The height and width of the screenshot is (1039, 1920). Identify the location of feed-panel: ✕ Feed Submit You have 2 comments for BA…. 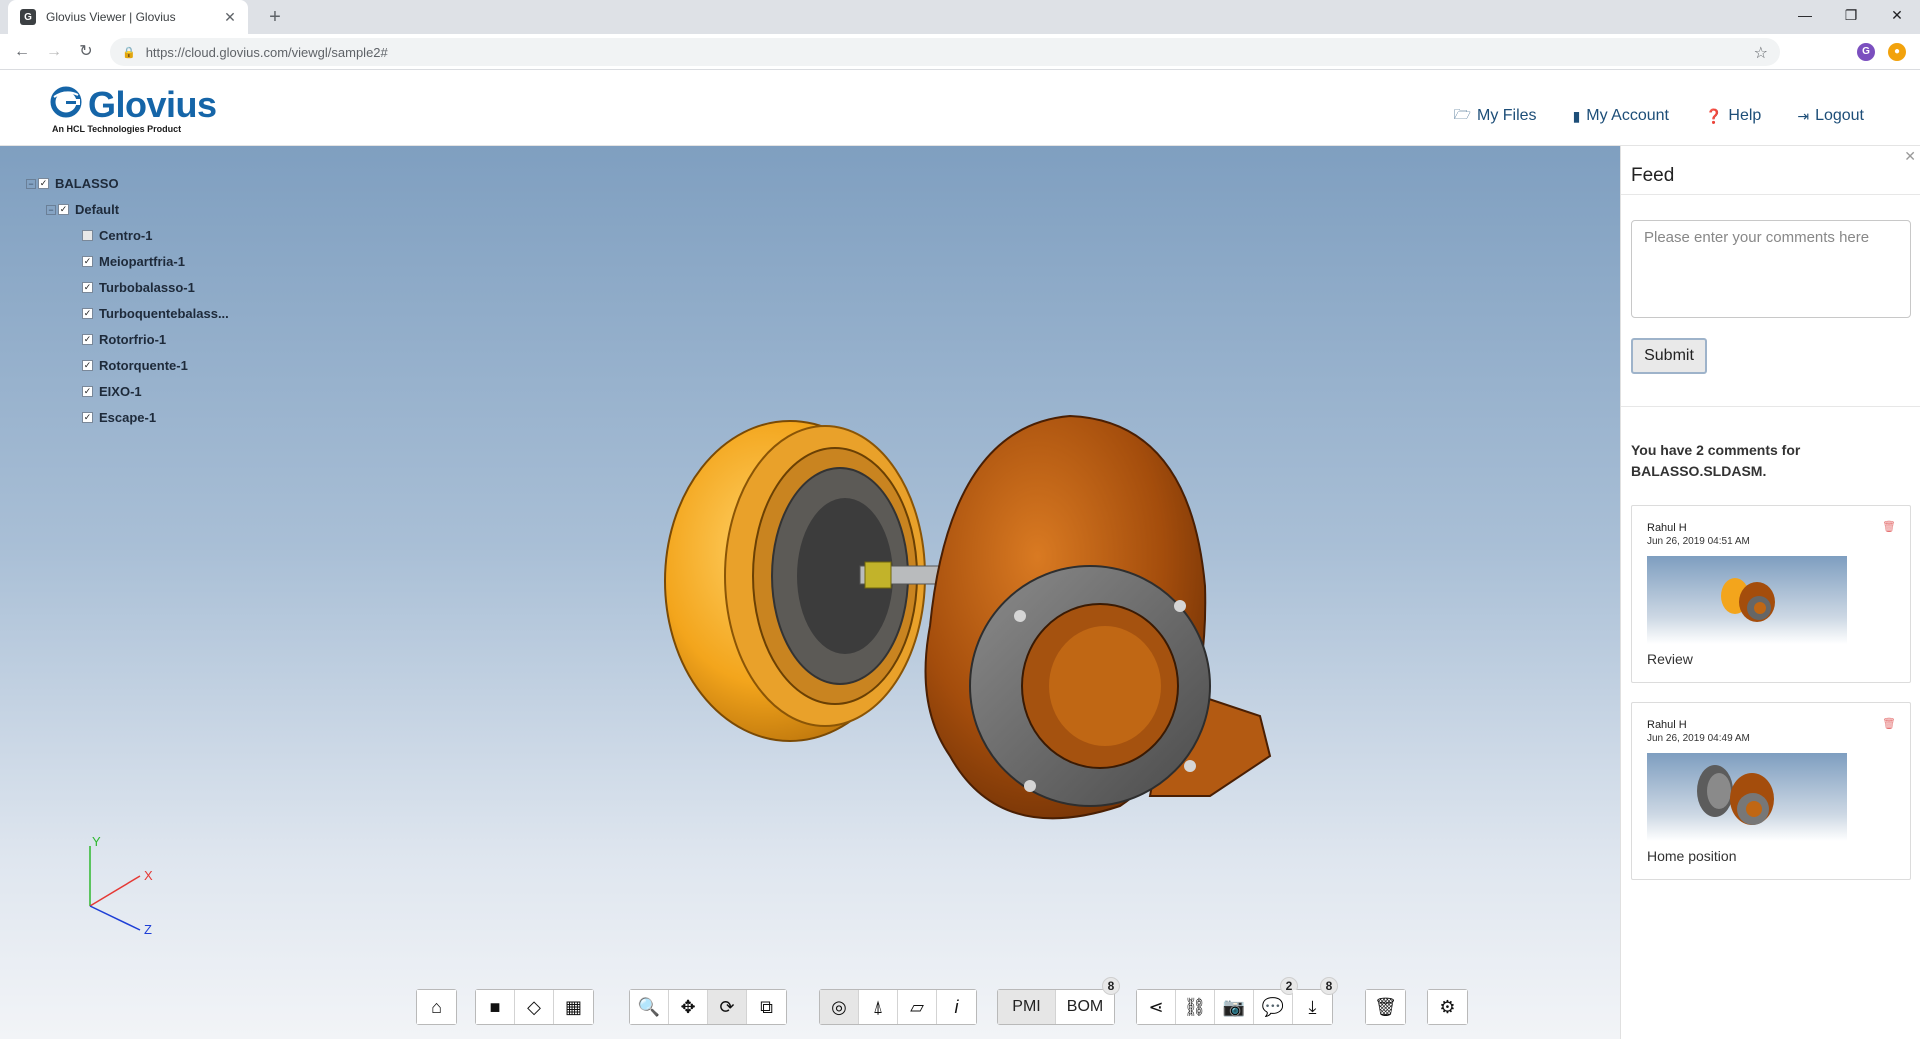
(1770, 592).